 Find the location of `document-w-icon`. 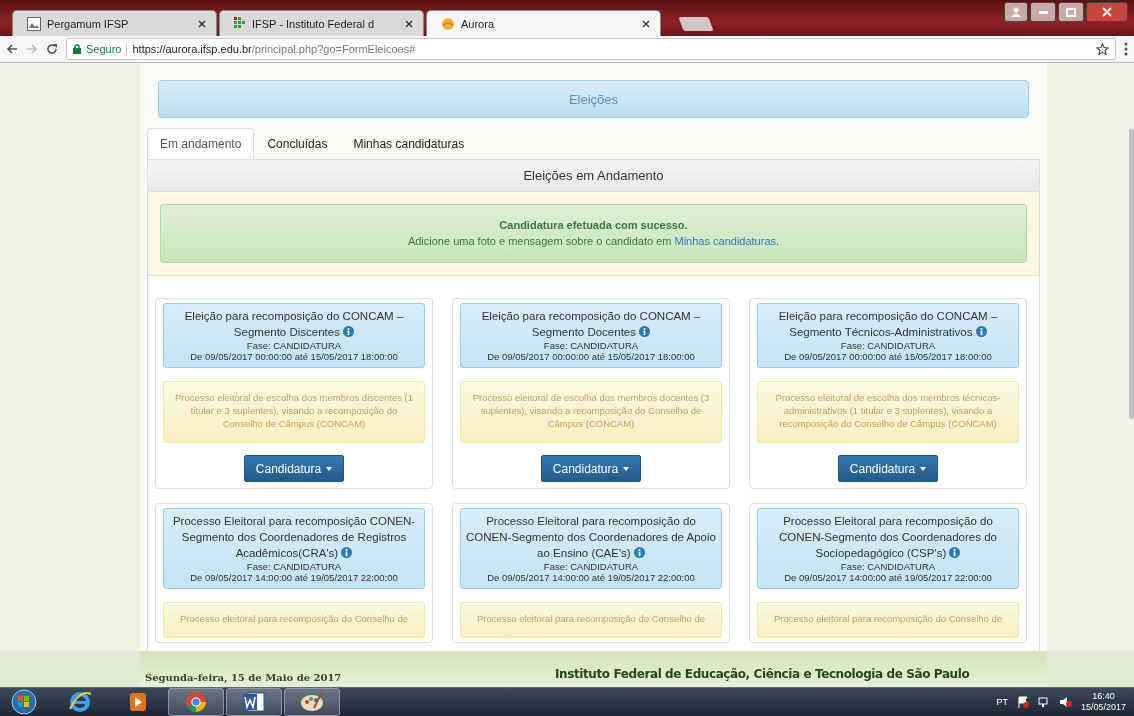

document-w-icon is located at coordinates (254, 702).